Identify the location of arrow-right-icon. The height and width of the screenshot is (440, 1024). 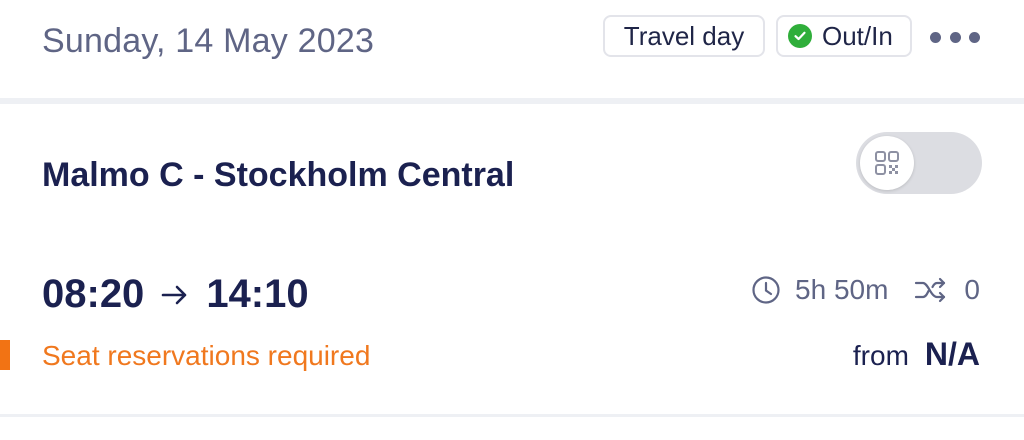
(175, 295).